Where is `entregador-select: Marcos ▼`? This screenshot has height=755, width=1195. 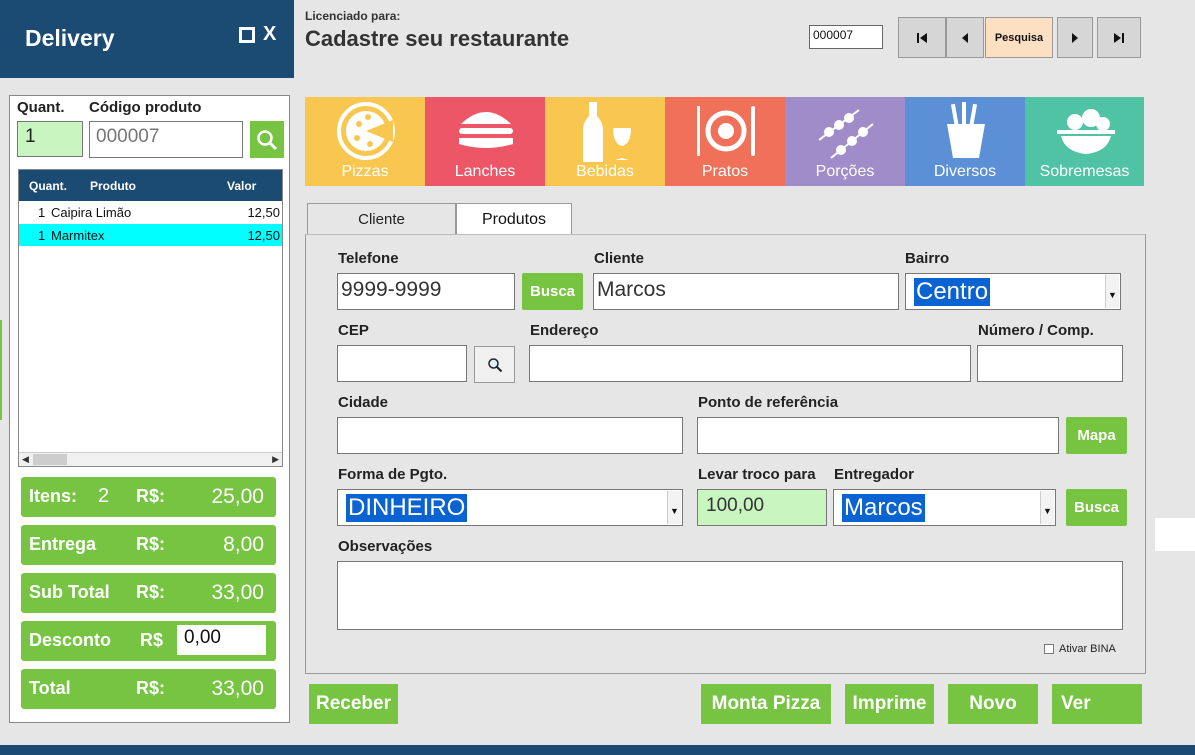
entregador-select: Marcos ▼ is located at coordinates (944, 507).